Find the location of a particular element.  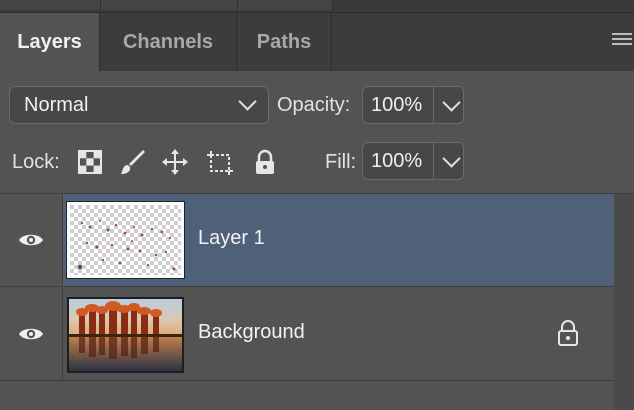

layer-name: Background is located at coordinates (251, 332).